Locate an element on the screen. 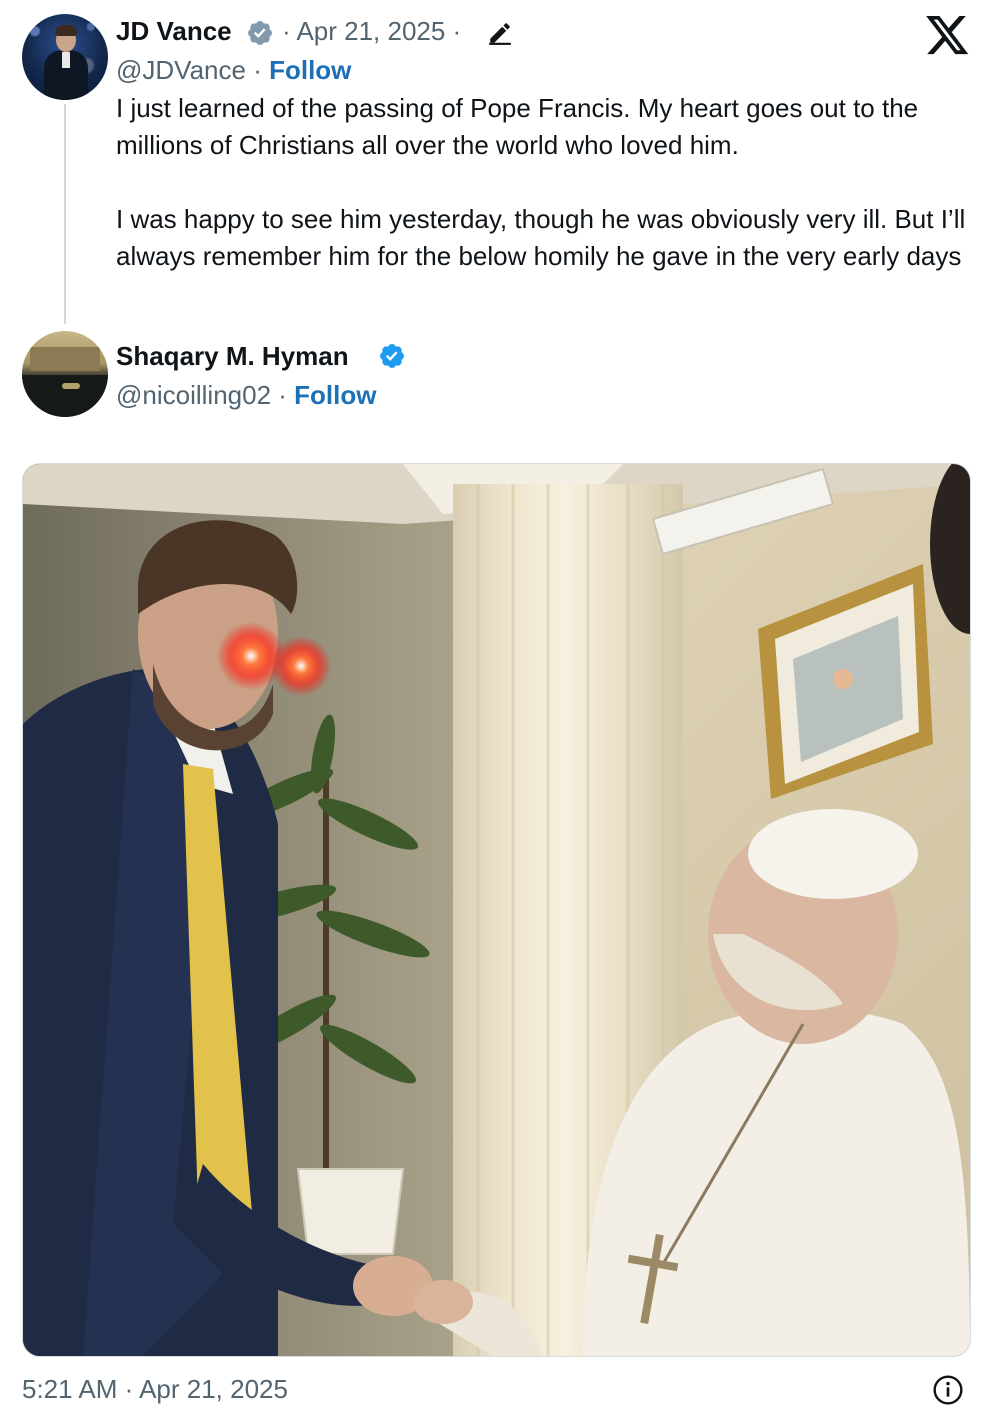 The width and height of the screenshot is (998, 1424). avatar-jd-vance is located at coordinates (65, 57).